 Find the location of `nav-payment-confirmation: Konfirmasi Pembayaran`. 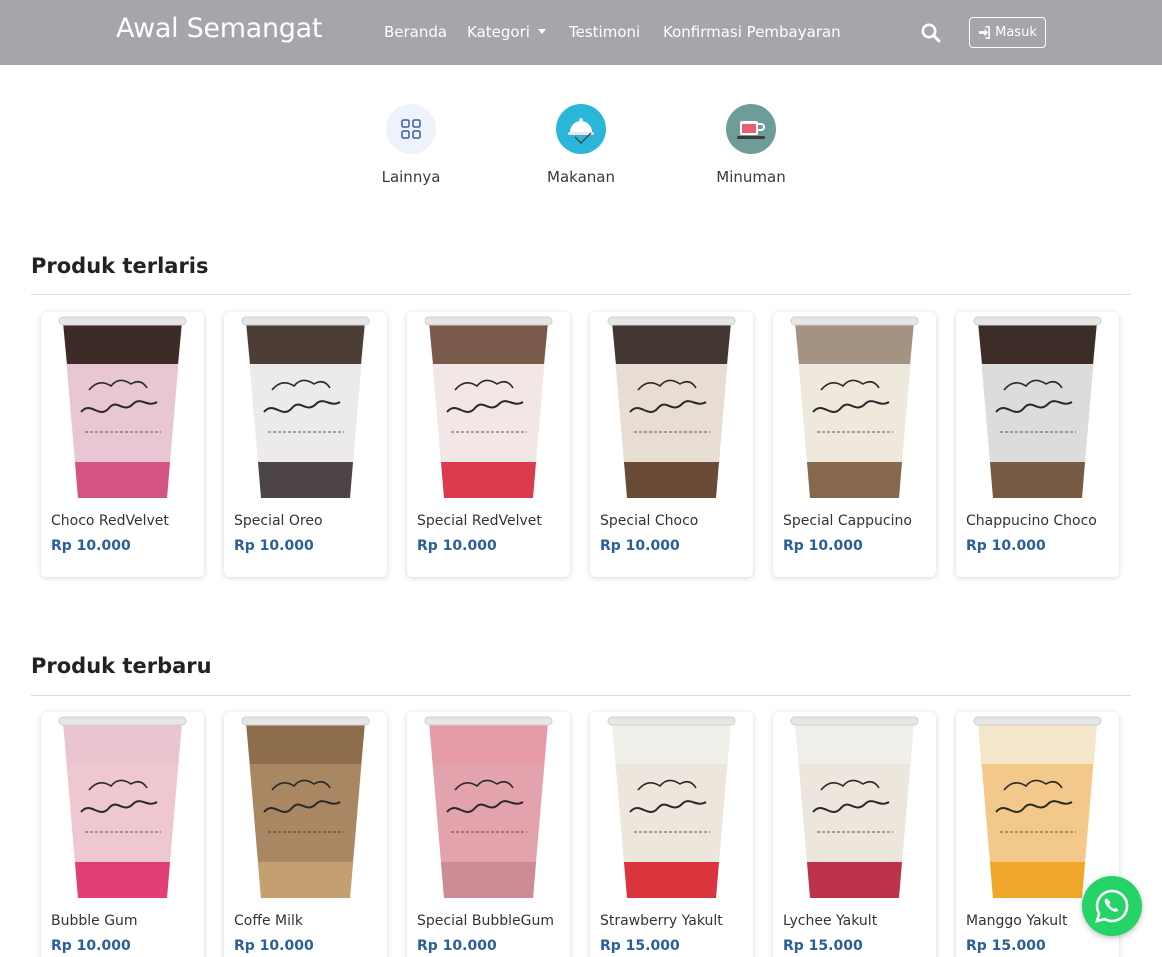

nav-payment-confirmation: Konfirmasi Pembayaran is located at coordinates (752, 32).